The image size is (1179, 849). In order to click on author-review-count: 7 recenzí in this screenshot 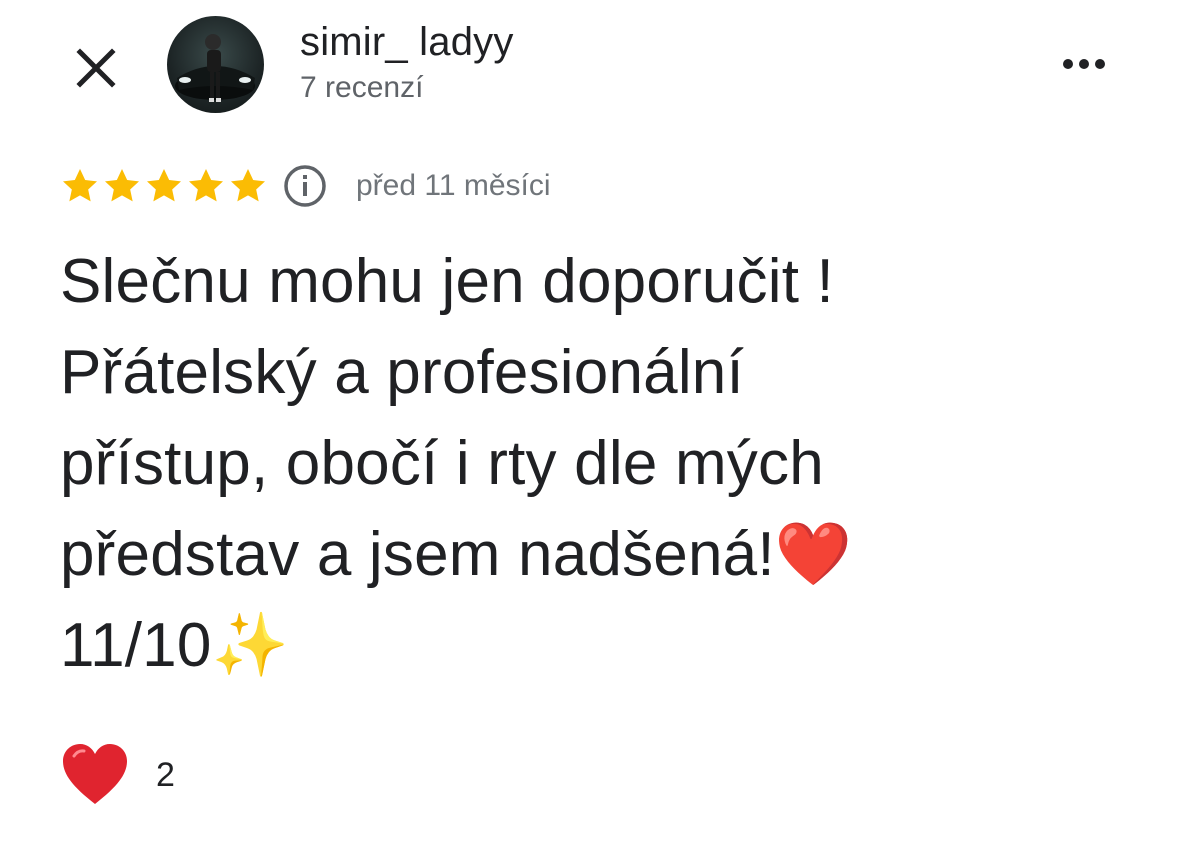, I will do `click(362, 87)`.